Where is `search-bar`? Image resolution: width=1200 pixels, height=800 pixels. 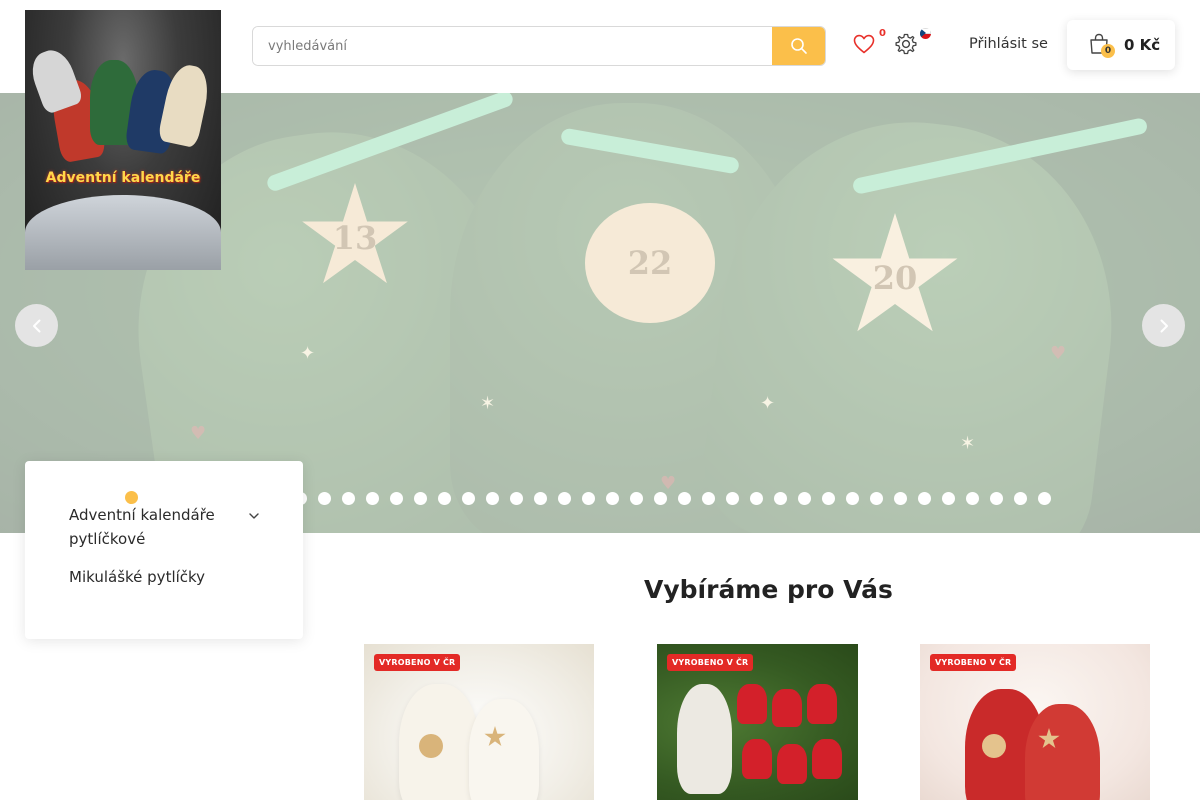
search-bar is located at coordinates (539, 46).